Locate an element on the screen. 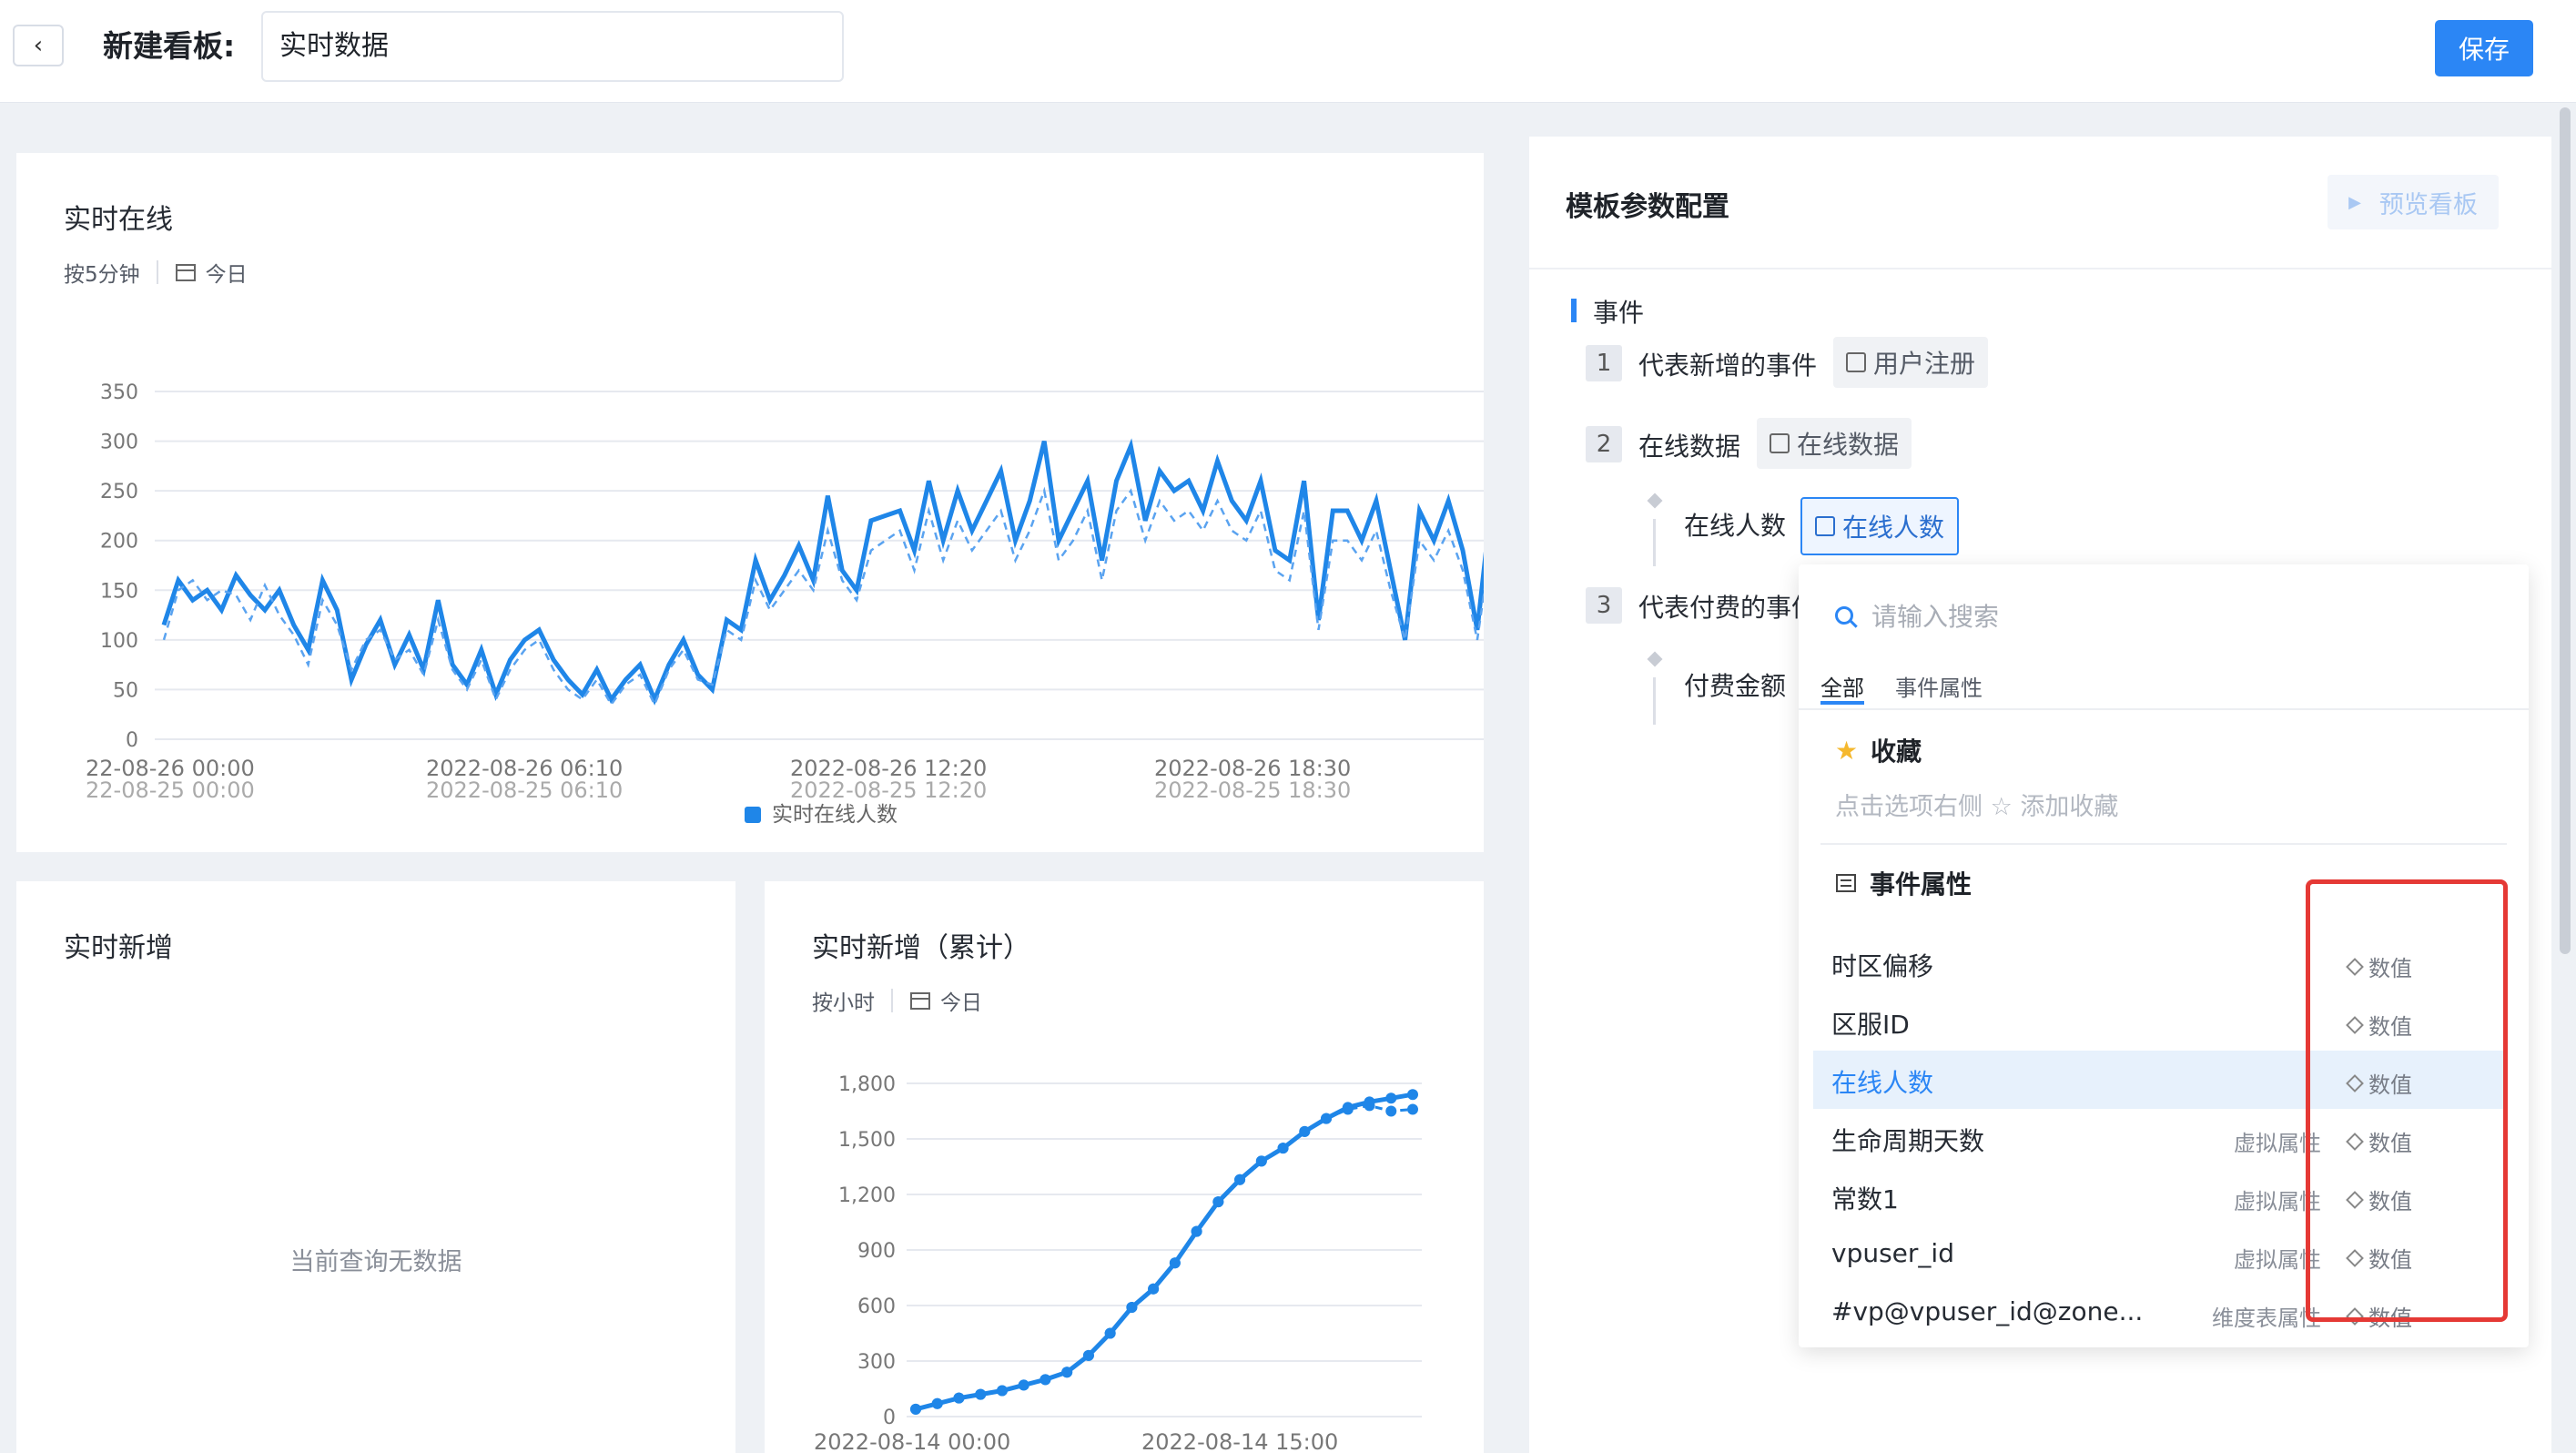  y-tick-label: 300 is located at coordinates (119, 443).